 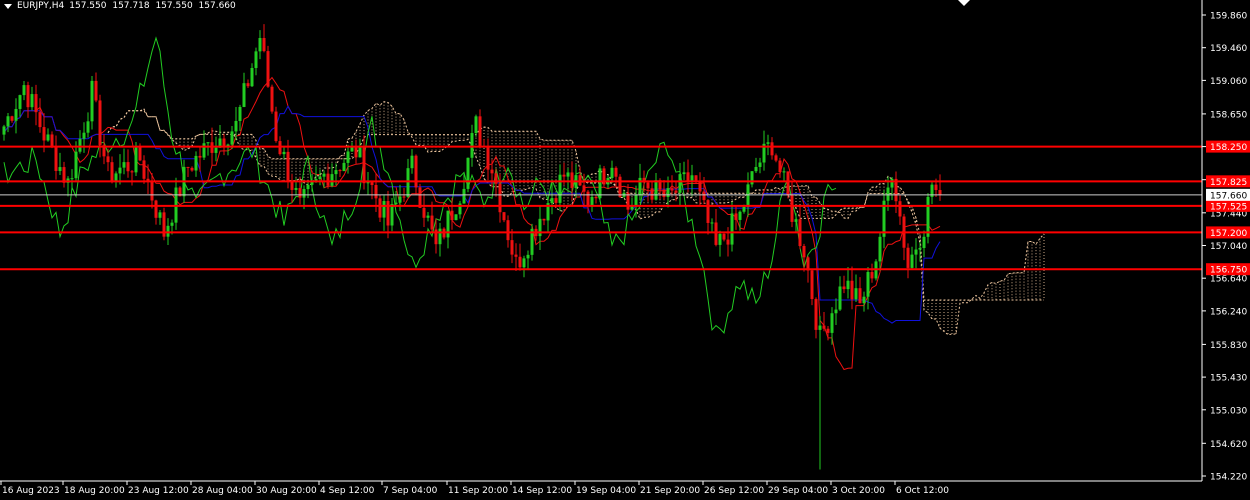 What do you see at coordinates (1228, 445) in the screenshot?
I see `y-tick-label: 154.620` at bounding box center [1228, 445].